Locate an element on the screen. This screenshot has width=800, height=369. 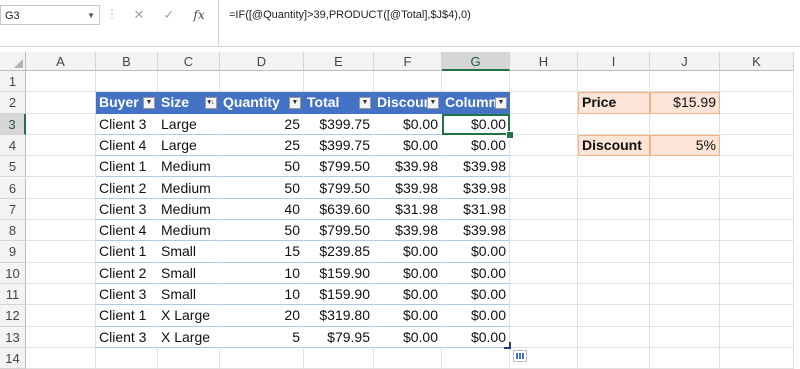
table-cell: 5 is located at coordinates (262, 337).